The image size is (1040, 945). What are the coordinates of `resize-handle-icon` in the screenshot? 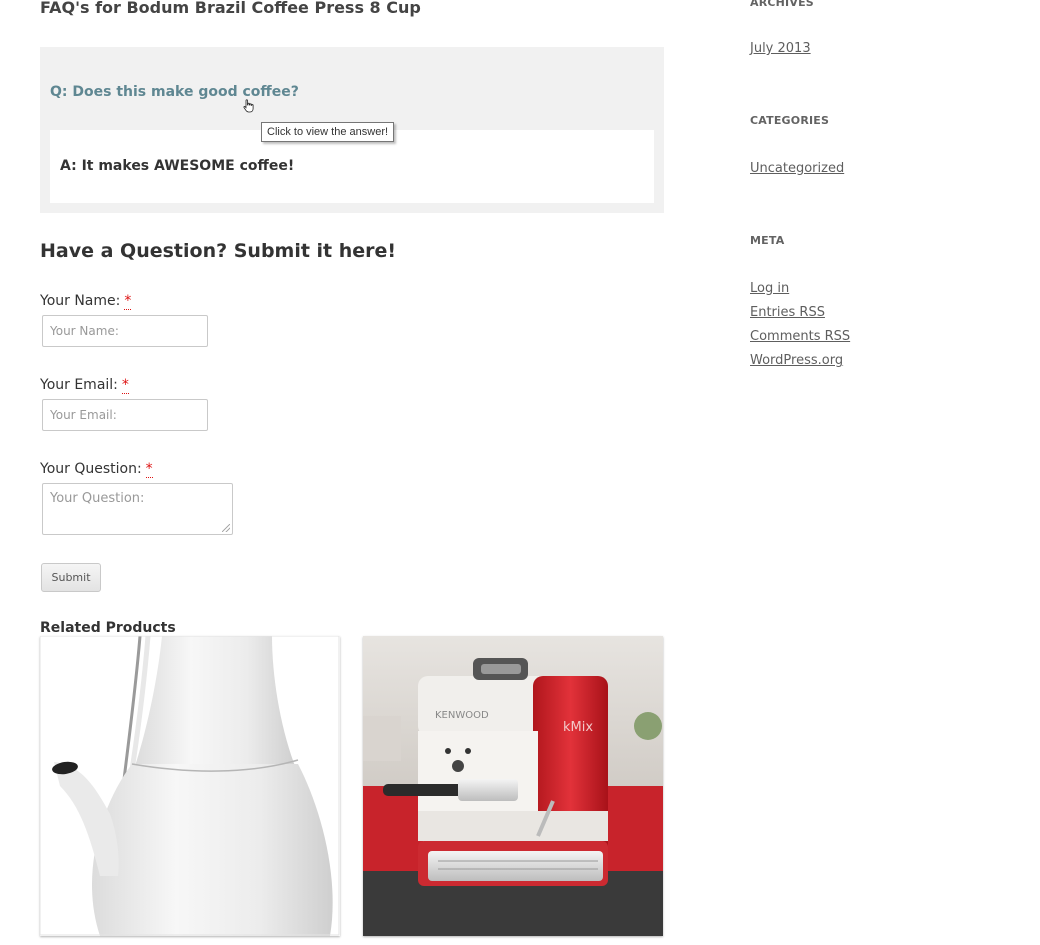 It's located at (226, 528).